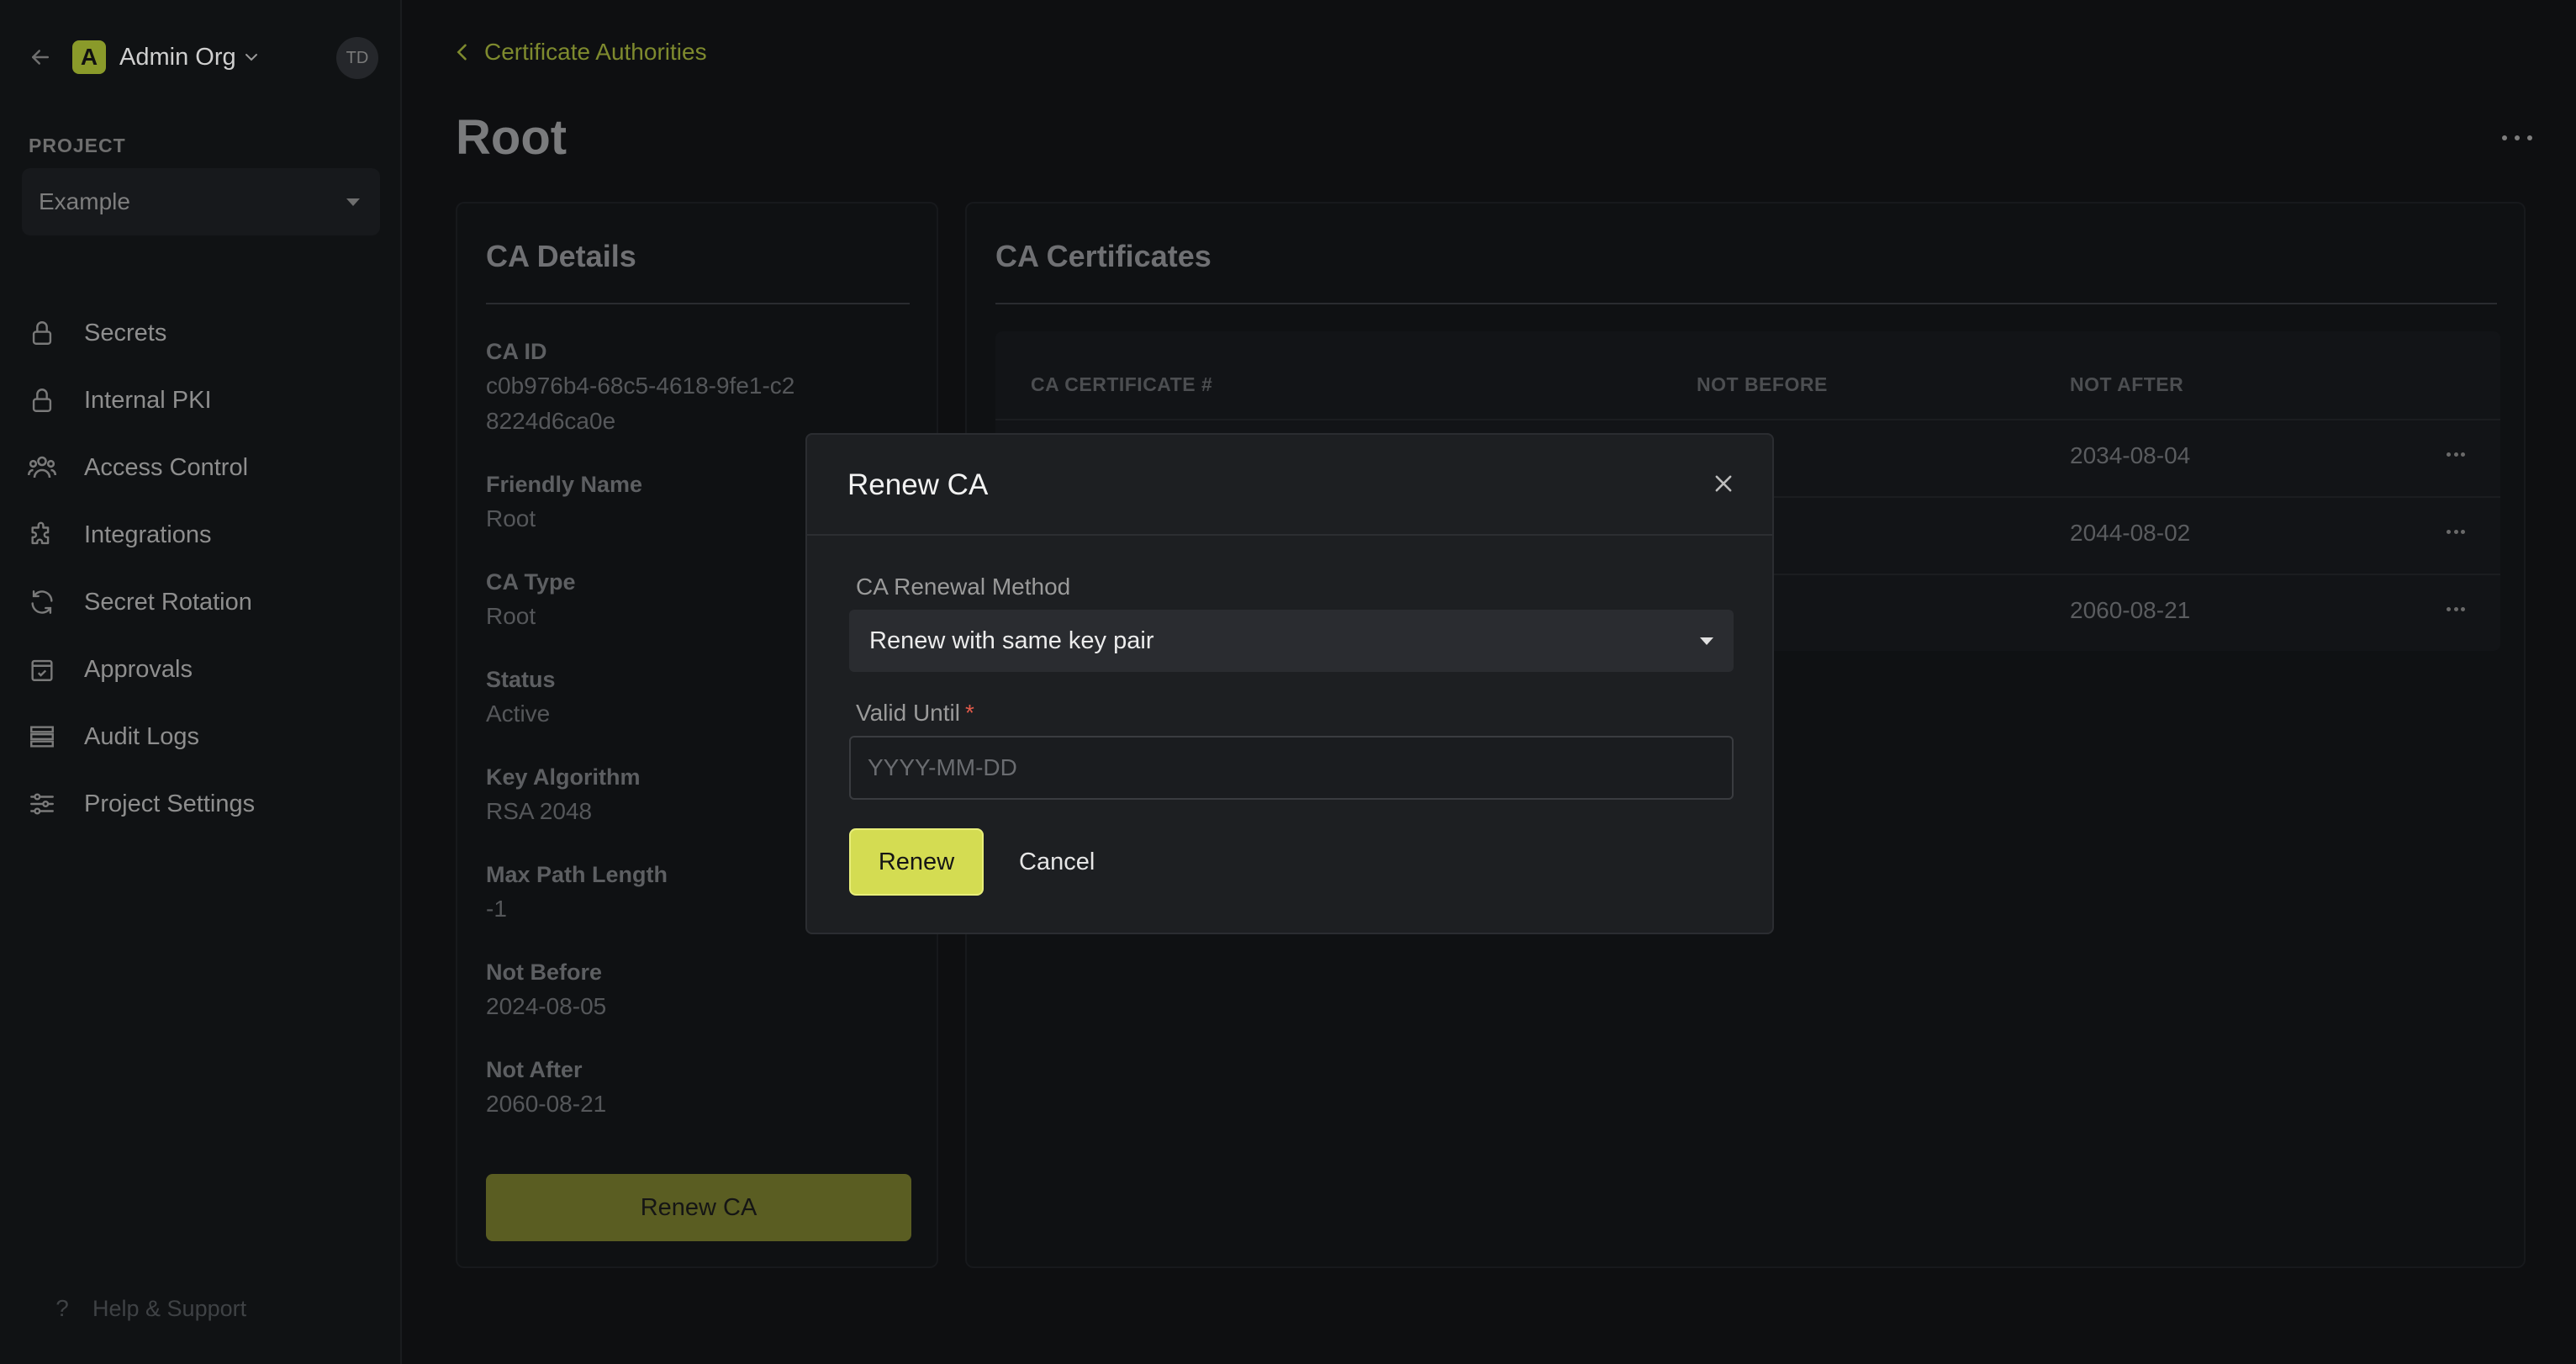  Describe the element at coordinates (547, 1006) in the screenshot. I see `detail-value: 2024-08-05` at that location.